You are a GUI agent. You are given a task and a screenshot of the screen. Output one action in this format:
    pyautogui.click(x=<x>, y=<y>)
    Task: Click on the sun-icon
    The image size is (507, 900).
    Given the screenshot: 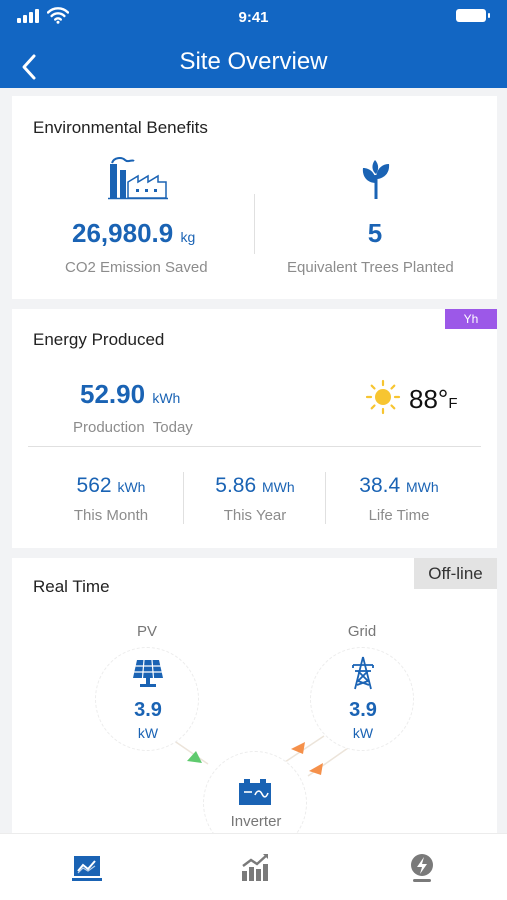 What is the action you would take?
    pyautogui.click(x=383, y=397)
    